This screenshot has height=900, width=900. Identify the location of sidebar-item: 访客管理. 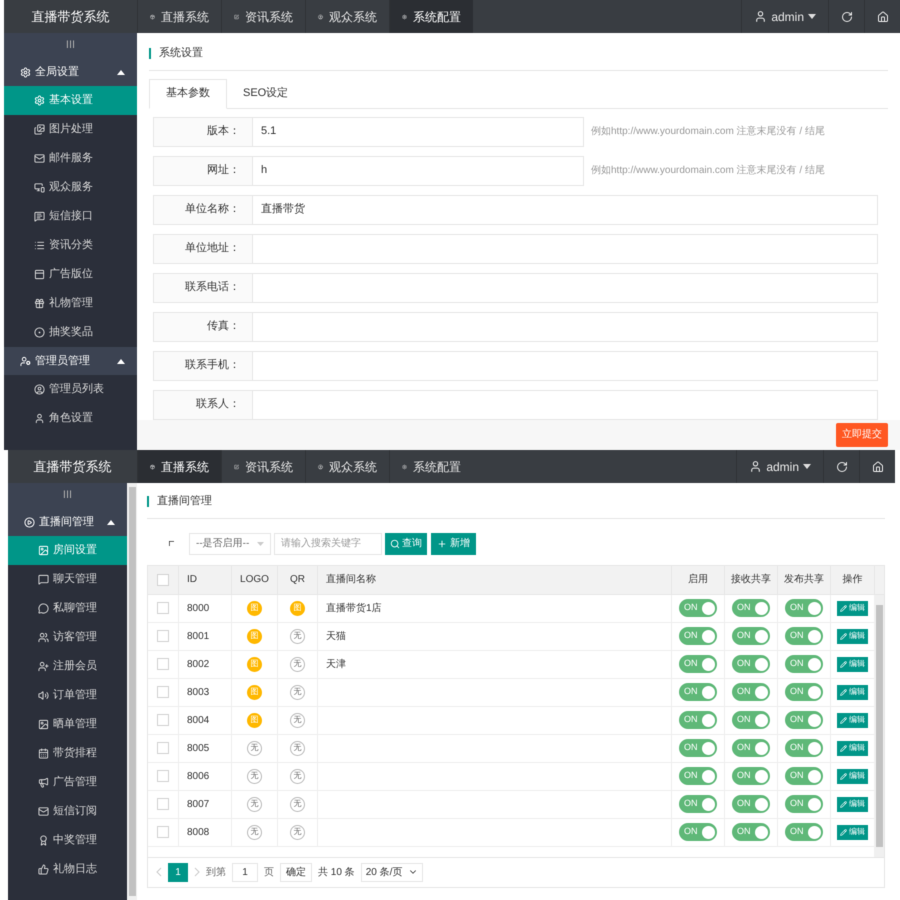
(67, 637).